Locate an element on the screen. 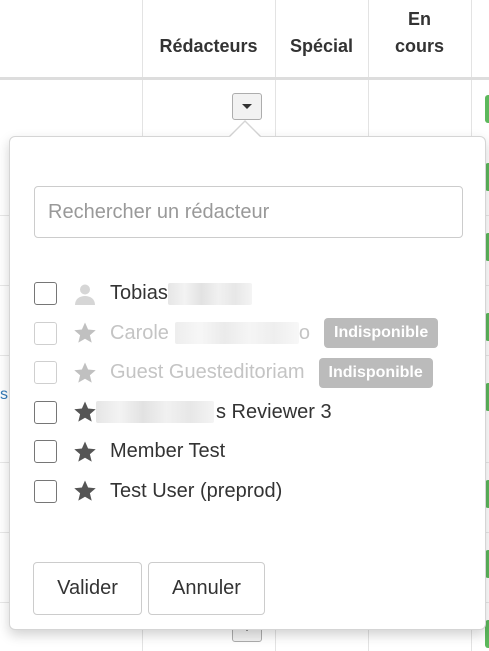 The image size is (489, 651). column-header-redacteurs: Rédacteurs is located at coordinates (208, 38).